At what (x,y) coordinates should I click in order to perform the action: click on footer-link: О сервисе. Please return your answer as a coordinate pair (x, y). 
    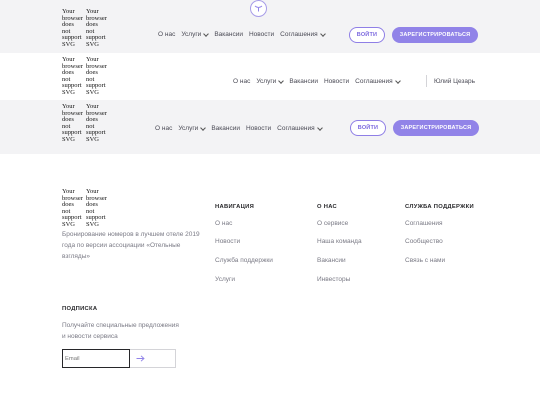
    Looking at the image, I should click on (332, 223).